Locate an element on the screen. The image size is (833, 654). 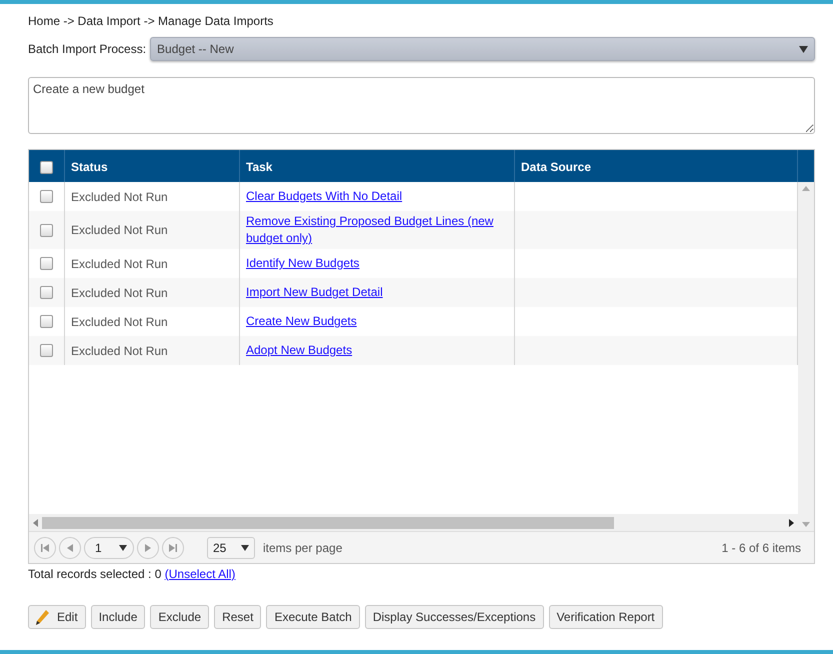
selection-count: Total records selected : 0 is located at coordinates (95, 574).